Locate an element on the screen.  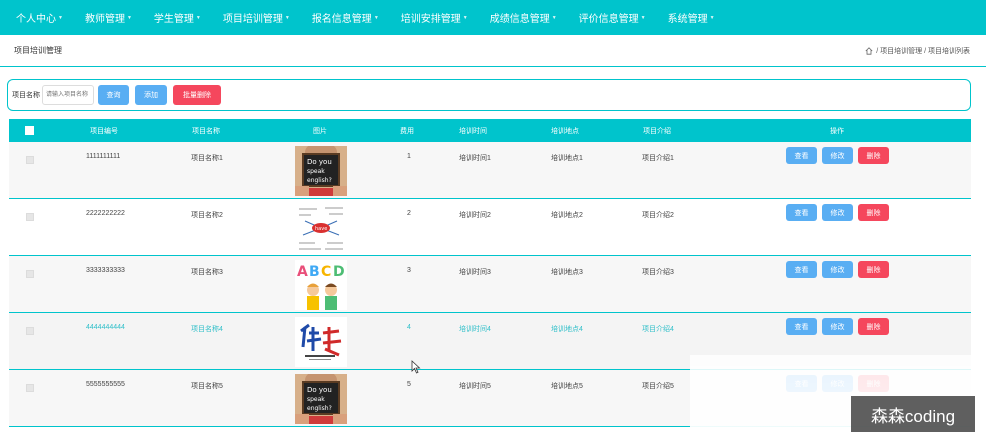
cell-intro: 项目介绍2 is located at coordinates (658, 215).